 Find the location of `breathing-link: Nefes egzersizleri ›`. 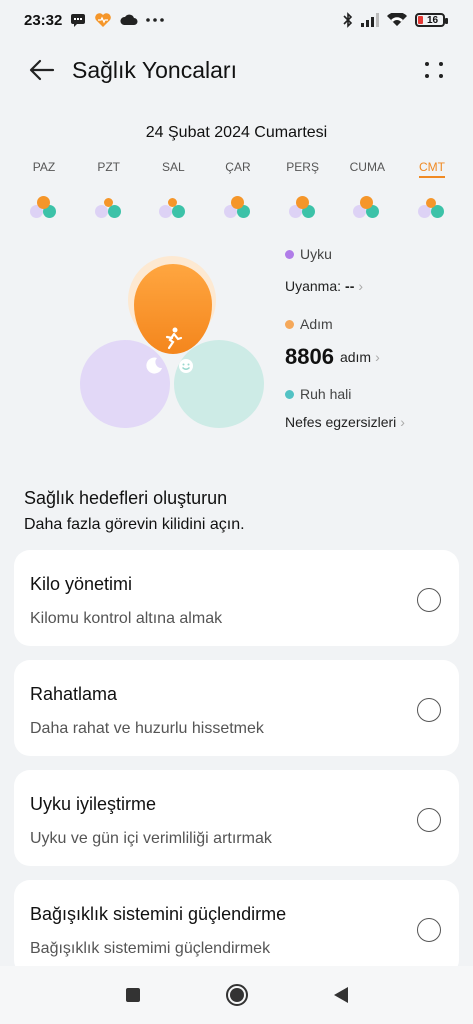

breathing-link: Nefes egzersizleri › is located at coordinates (375, 425).